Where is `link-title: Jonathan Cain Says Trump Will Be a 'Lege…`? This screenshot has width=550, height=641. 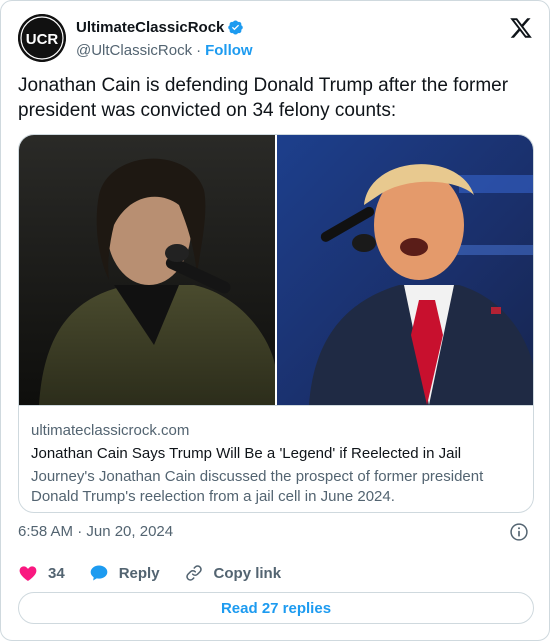
link-title: Jonathan Cain Says Trump Will Be a 'Lege… is located at coordinates (246, 453).